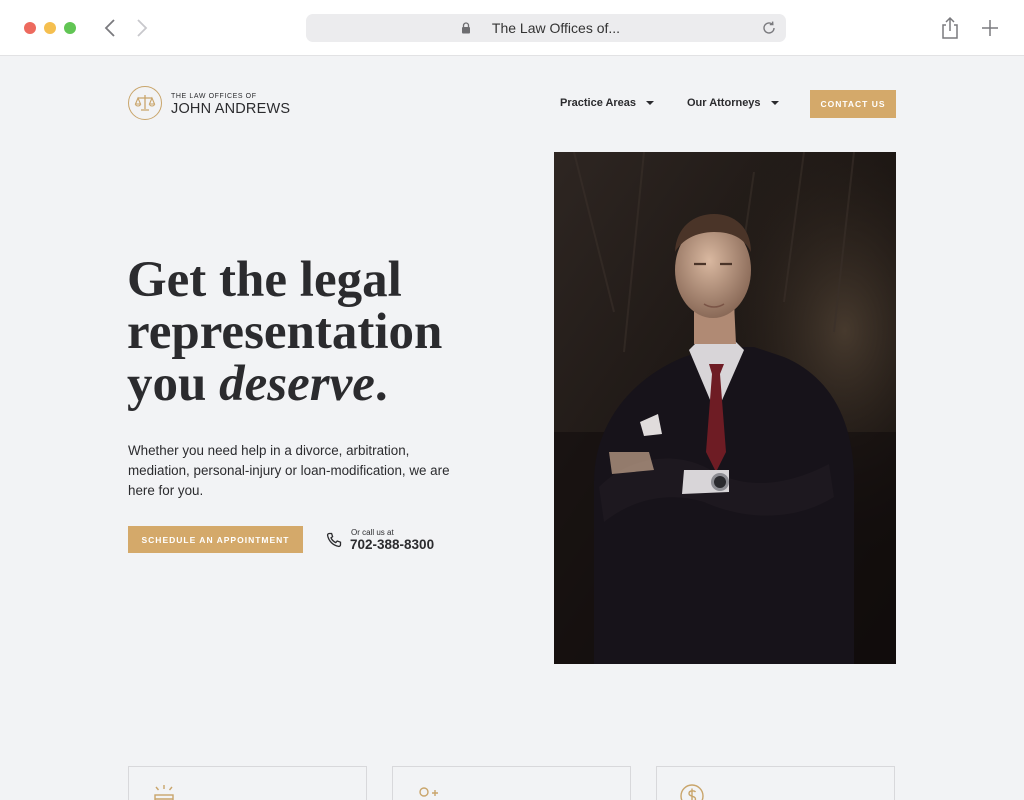 This screenshot has height=800, width=1024. I want to click on logo-tagline: THE LAW OFFICES OF, so click(214, 96).